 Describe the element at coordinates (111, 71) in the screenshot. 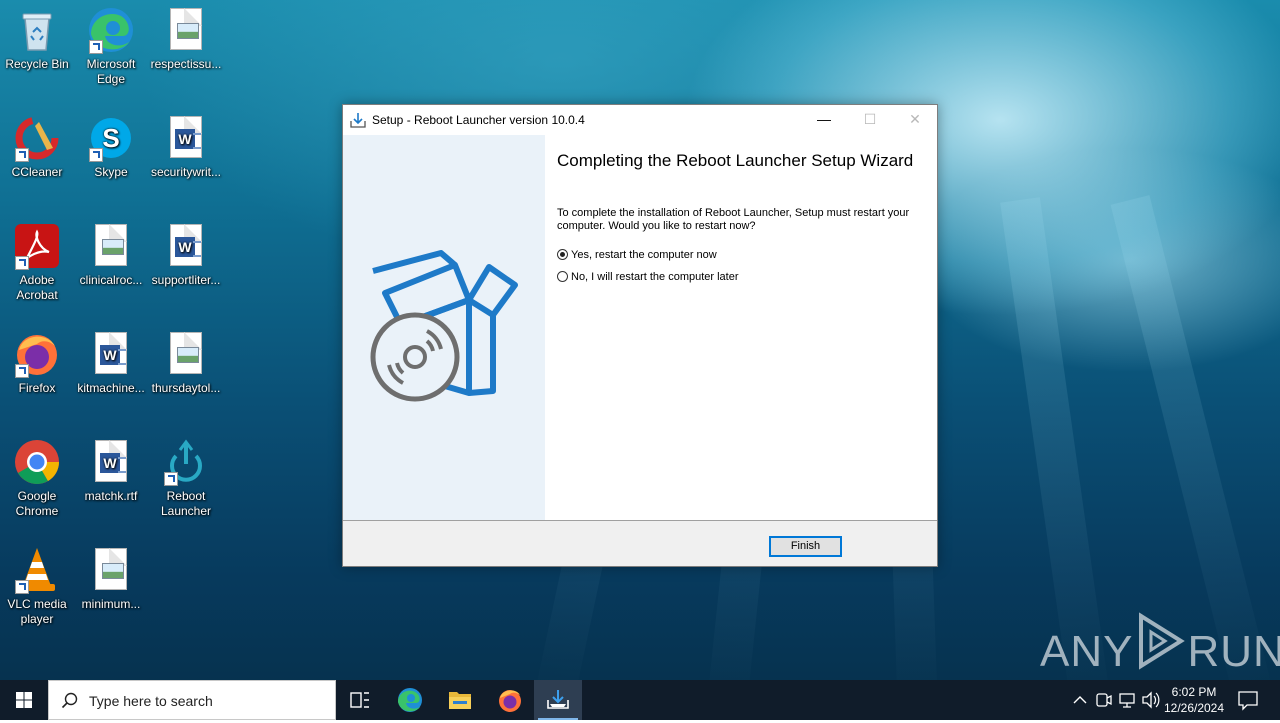

I see `icon-label: Microsoft Edge` at that location.